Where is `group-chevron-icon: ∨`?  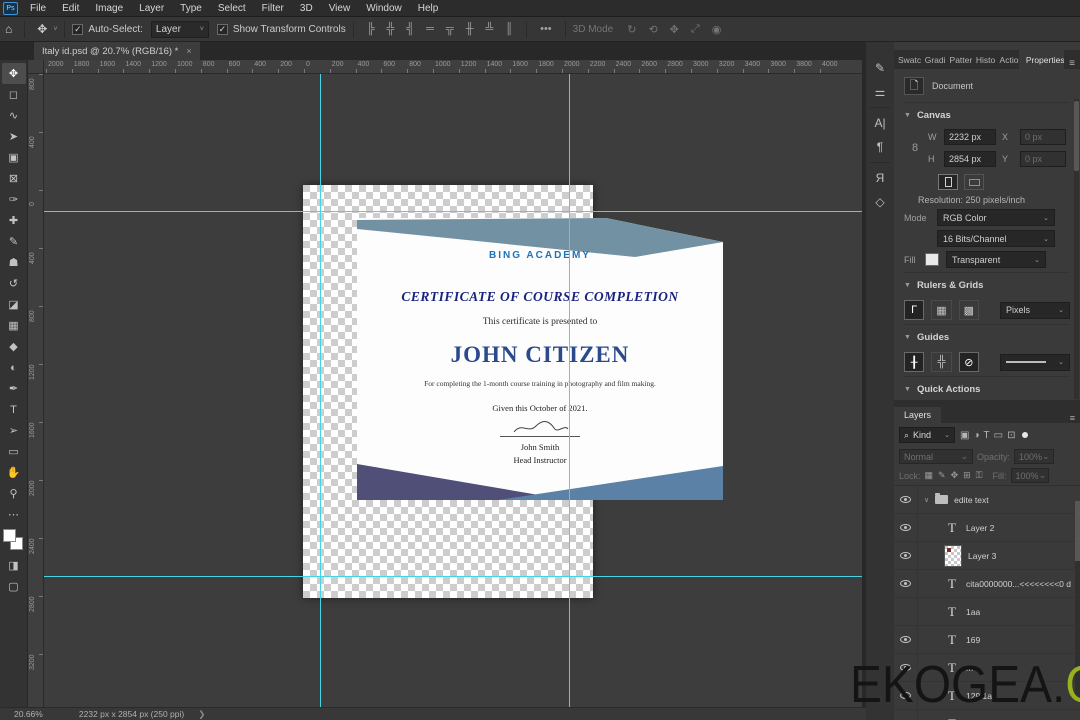 group-chevron-icon: ∨ is located at coordinates (926, 500).